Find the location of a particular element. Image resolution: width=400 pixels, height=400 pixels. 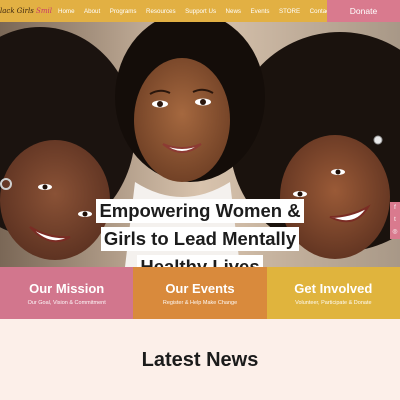

twitter-icon: t is located at coordinates (395, 220).